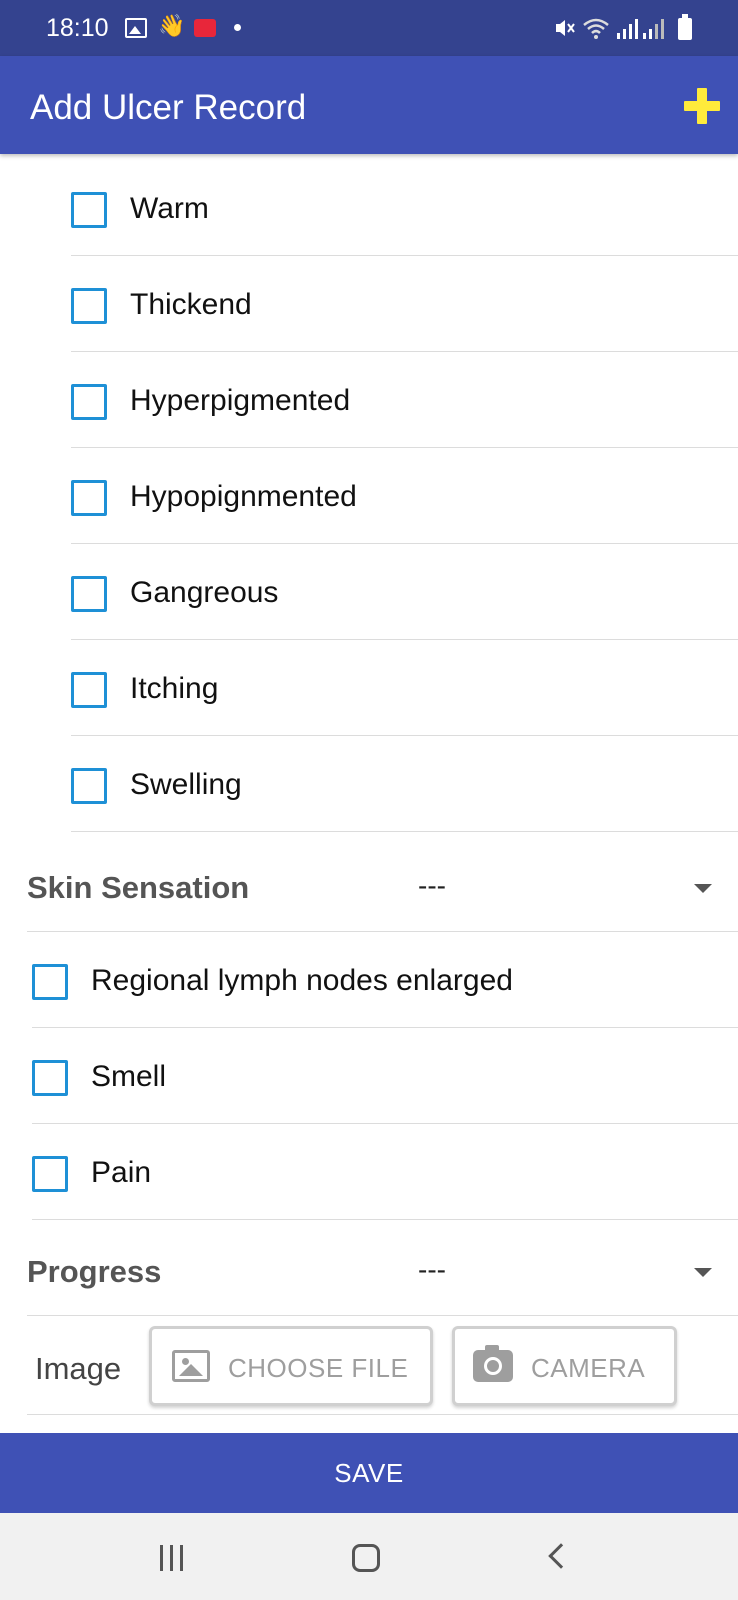 The image size is (738, 1600). Describe the element at coordinates (369, 784) in the screenshot. I see `checkbox-row-swelling: Swelling` at that location.